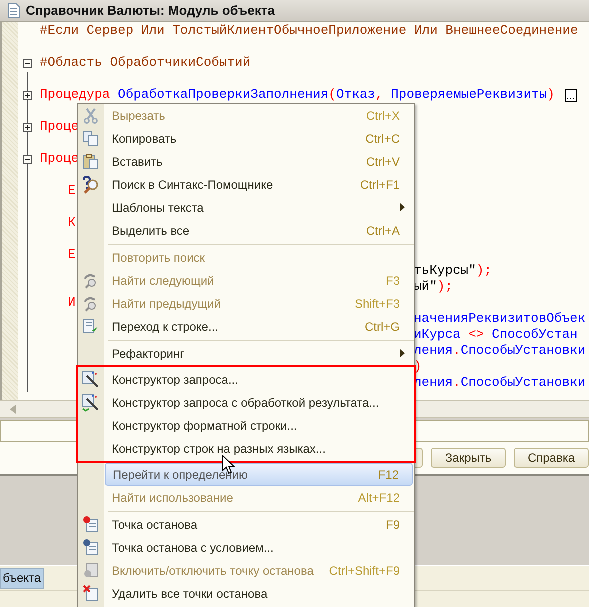 The width and height of the screenshot is (589, 607). I want to click on code-text: #Область ОбработчикиСобытий, so click(145, 63).